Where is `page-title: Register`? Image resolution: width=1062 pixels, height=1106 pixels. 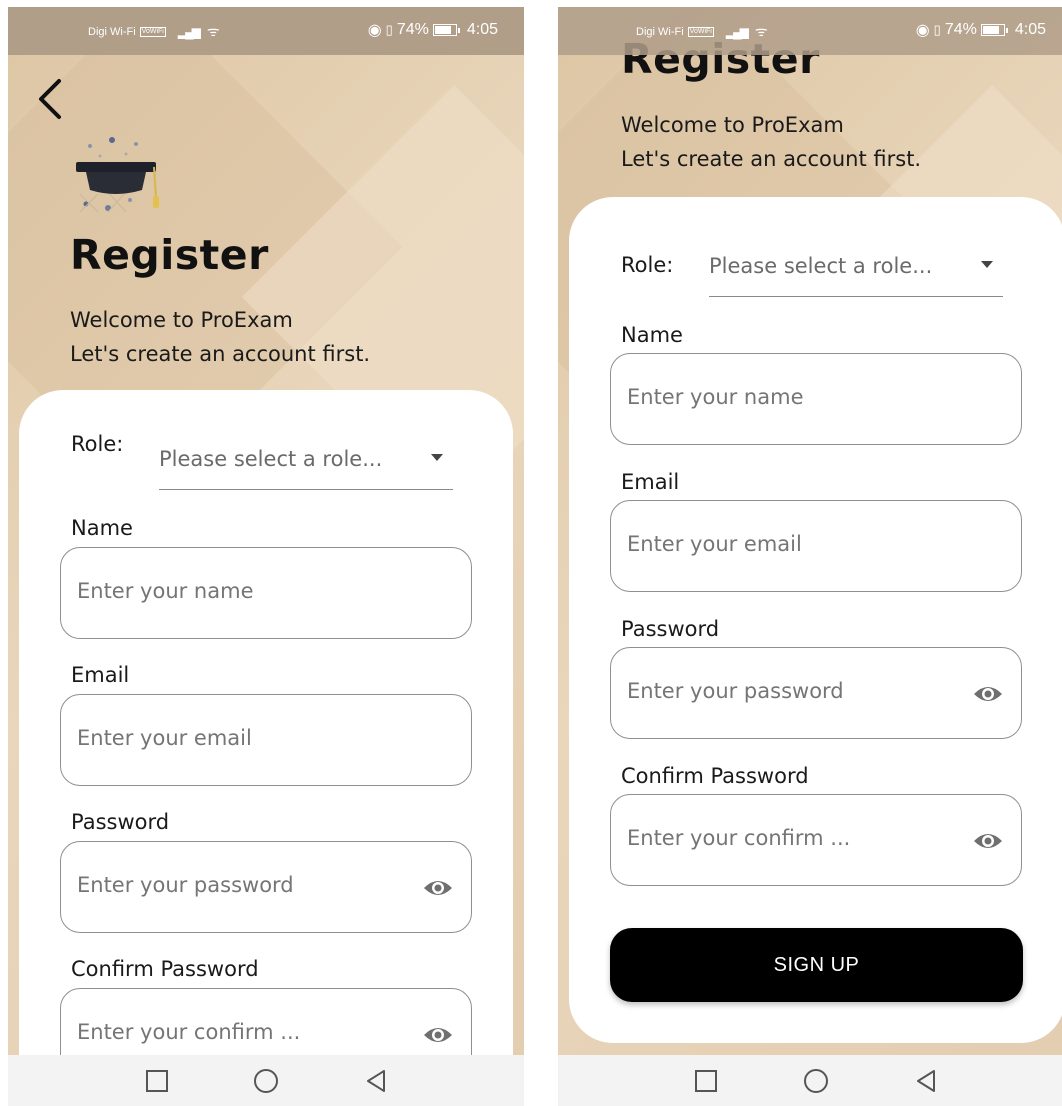 page-title: Register is located at coordinates (169, 255).